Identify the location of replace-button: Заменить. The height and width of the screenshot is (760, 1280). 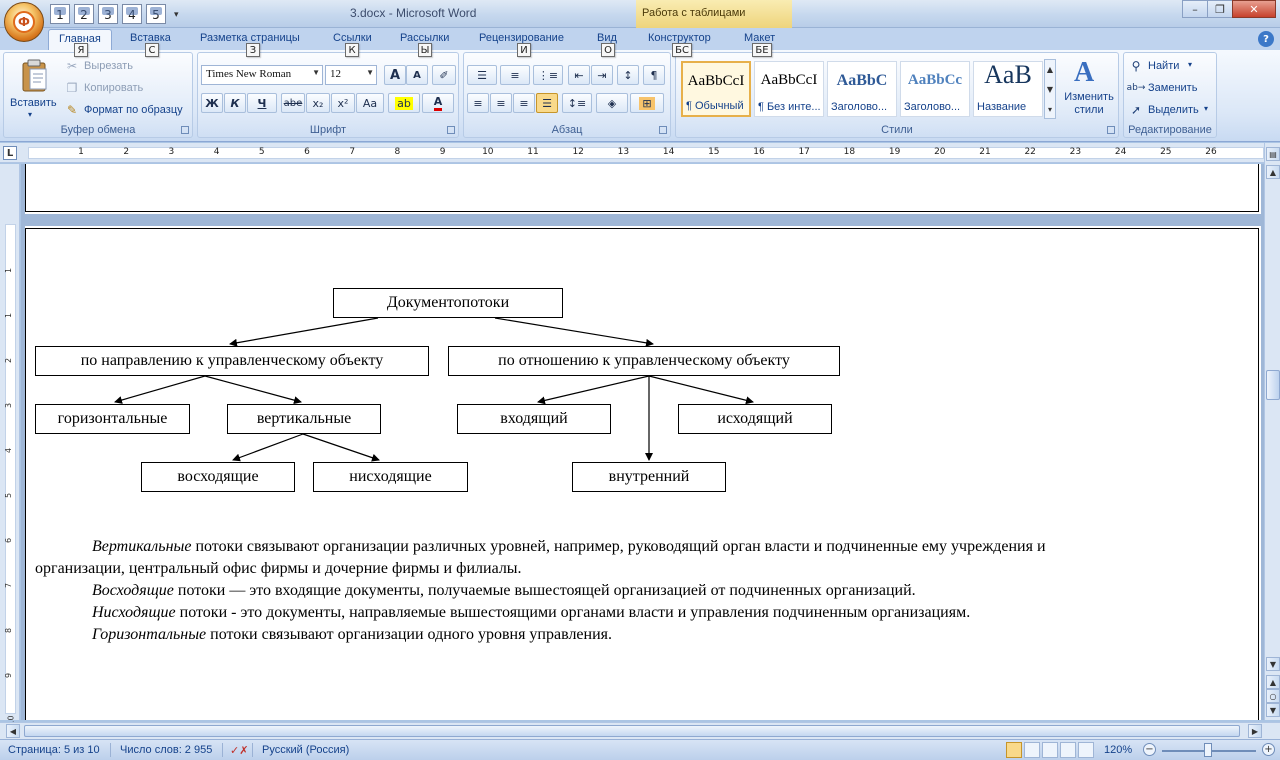
(1172, 88).